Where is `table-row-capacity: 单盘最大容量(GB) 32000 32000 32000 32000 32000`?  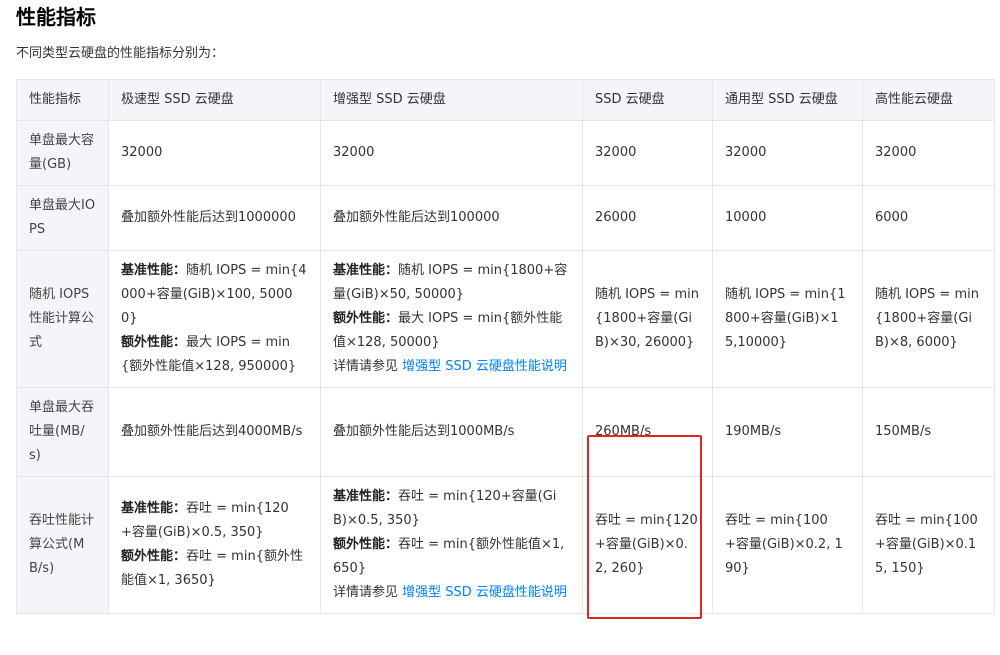 table-row-capacity: 单盘最大容量(GB) 32000 32000 32000 32000 32000 is located at coordinates (505, 153).